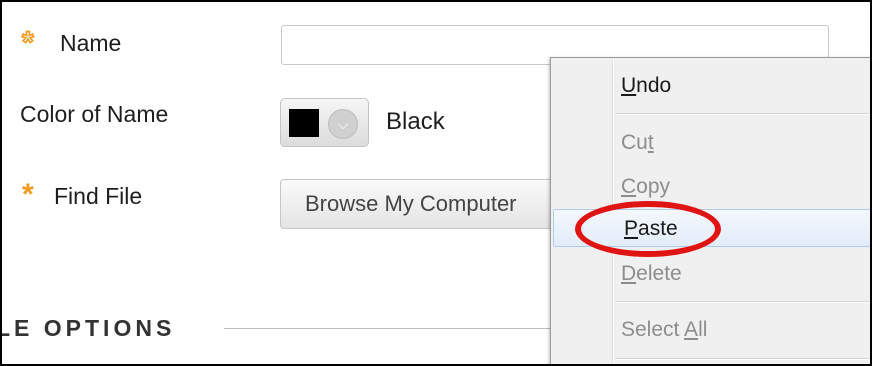 This screenshot has width=872, height=366. I want to click on menu-item-select-all: Select All, so click(710, 330).